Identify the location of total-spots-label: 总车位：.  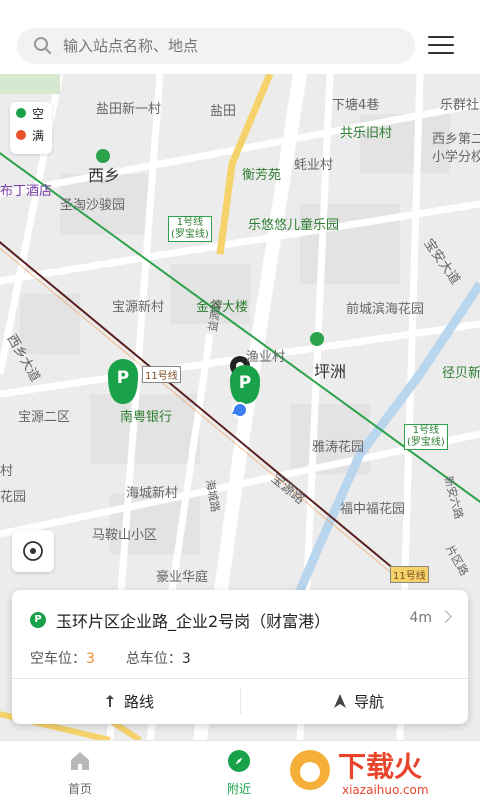
(153, 659).